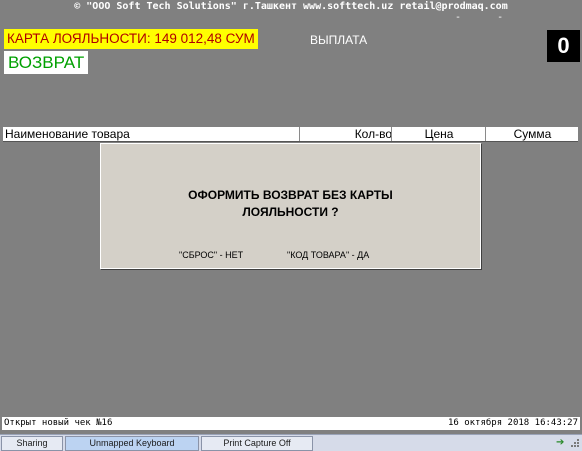 Image resolution: width=582 pixels, height=451 pixels. What do you see at coordinates (290, 212) in the screenshot?
I see `dialog-message-line2: ЛОЯЛЬНОСТИ ?` at bounding box center [290, 212].